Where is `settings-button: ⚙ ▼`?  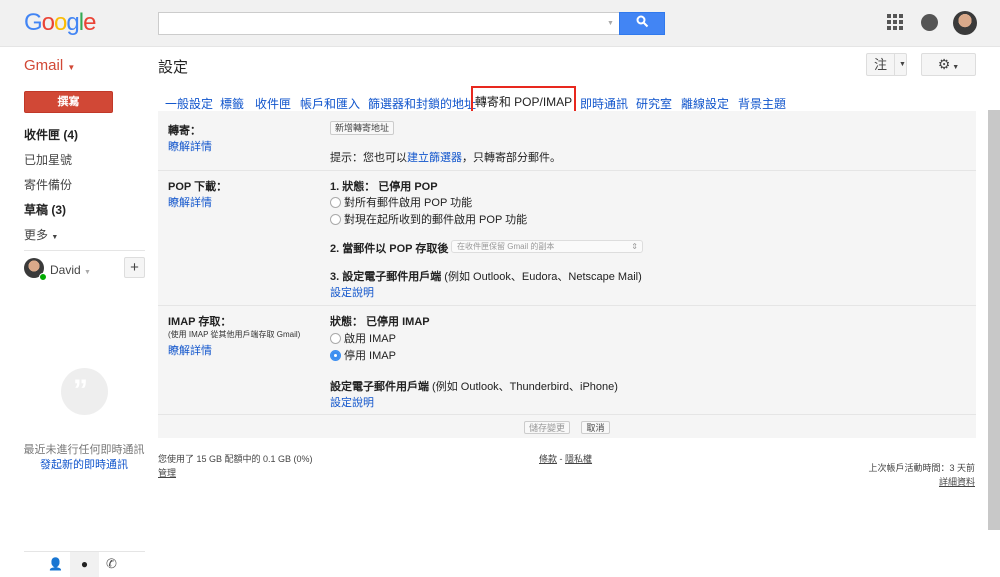 settings-button: ⚙ ▼ is located at coordinates (948, 64).